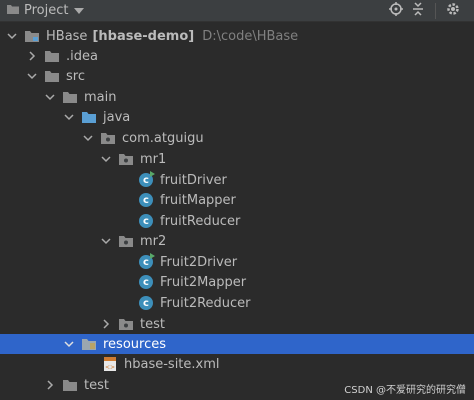 Image resolution: width=474 pixels, height=400 pixels. Describe the element at coordinates (67, 36) in the screenshot. I see `root-name: HBase` at that location.